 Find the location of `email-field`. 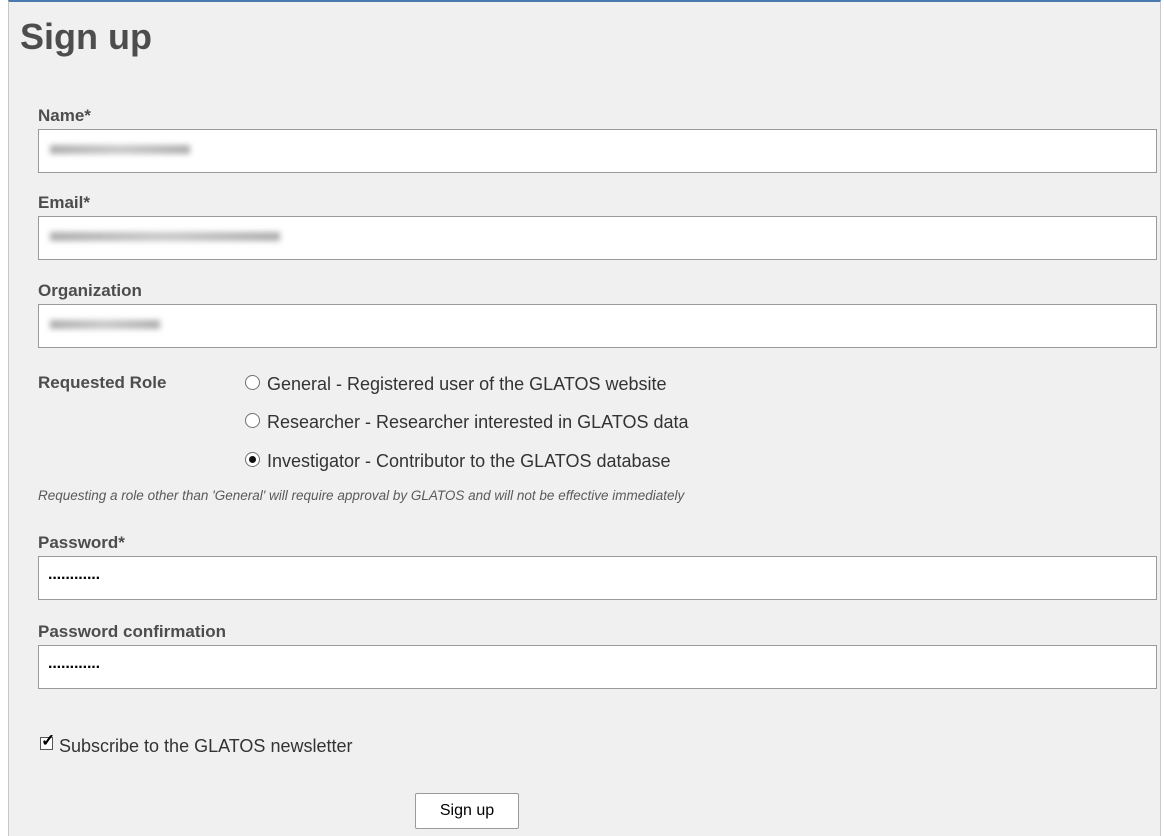

email-field is located at coordinates (597, 238).